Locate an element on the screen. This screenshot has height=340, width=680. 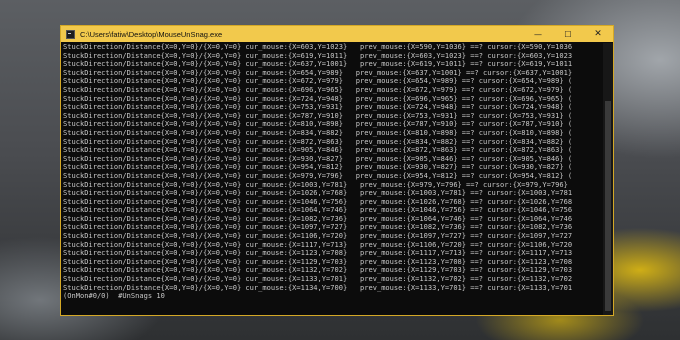
vertical-scrollbar is located at coordinates (608, 179).